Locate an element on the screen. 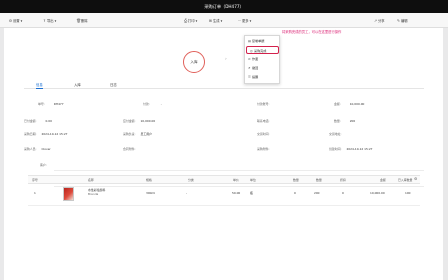 The image size is (448, 280). menu-item-revoke: ↺撤回 is located at coordinates (263, 68).